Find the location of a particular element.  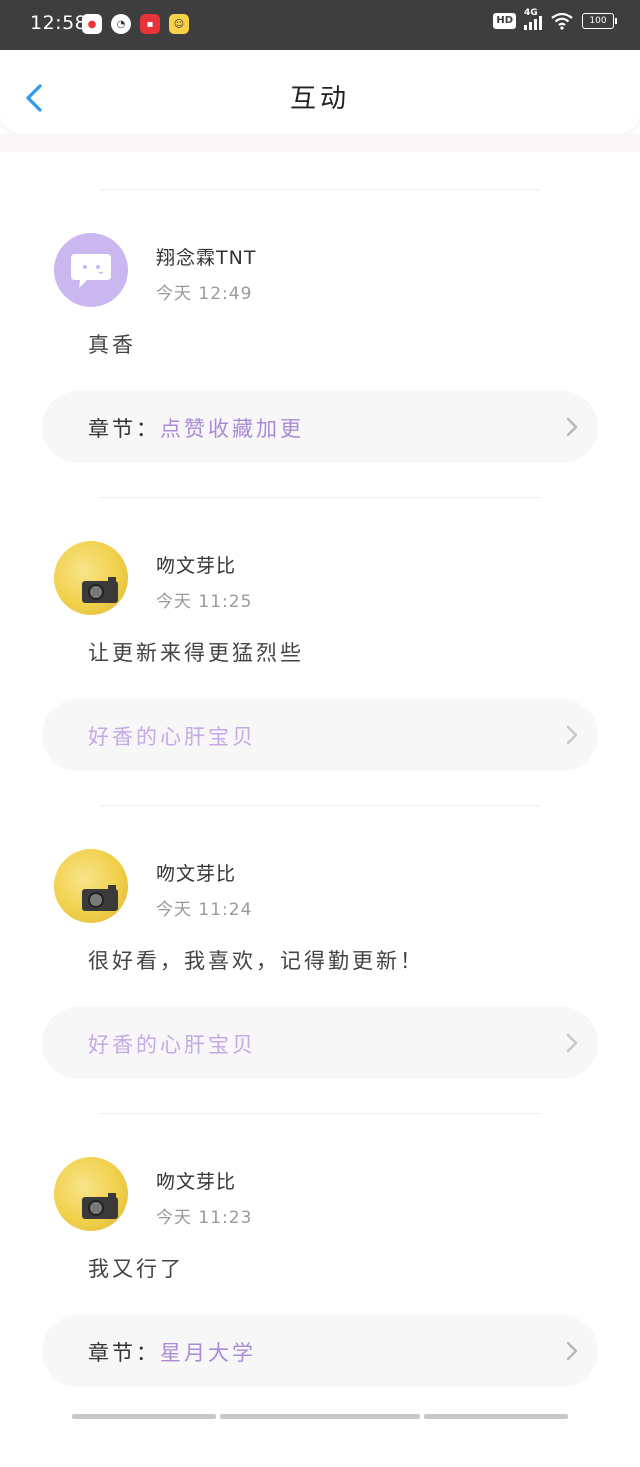

comment-text: 真香 is located at coordinates (112, 345).